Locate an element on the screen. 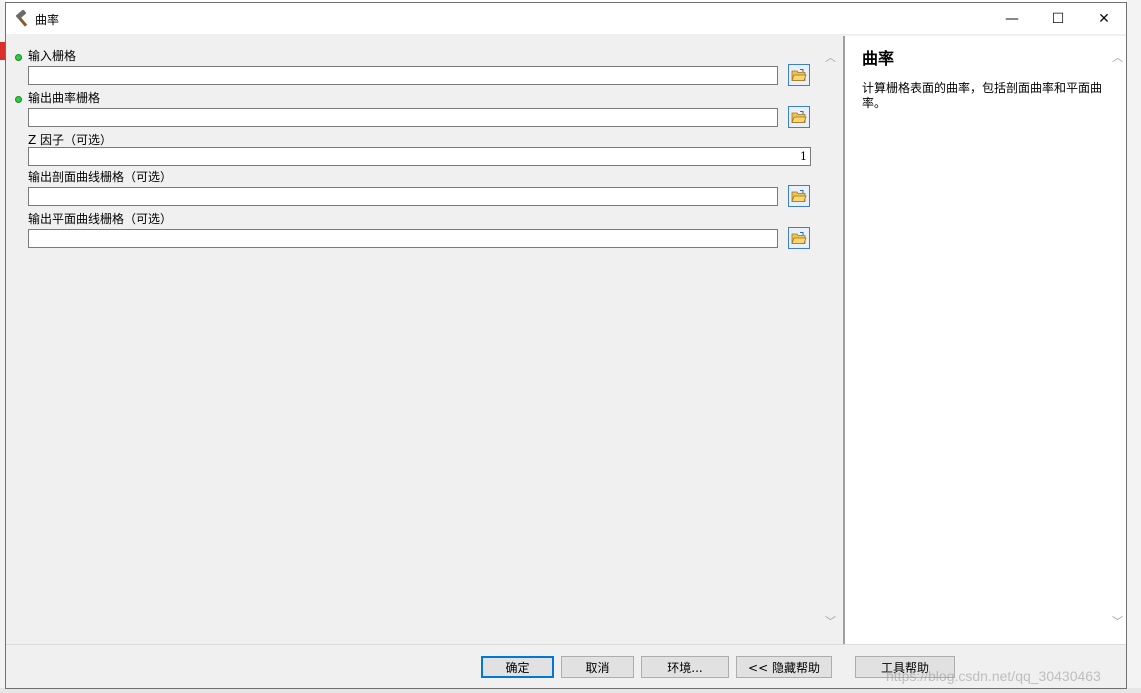 This screenshot has width=1141, height=693. z-factor-field is located at coordinates (419, 156).